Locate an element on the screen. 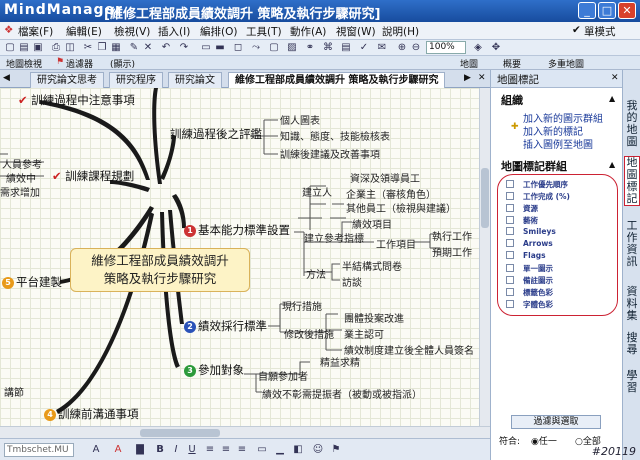 This screenshot has width=640, height=460. fill-color-icon: ◧ is located at coordinates (298, 450).